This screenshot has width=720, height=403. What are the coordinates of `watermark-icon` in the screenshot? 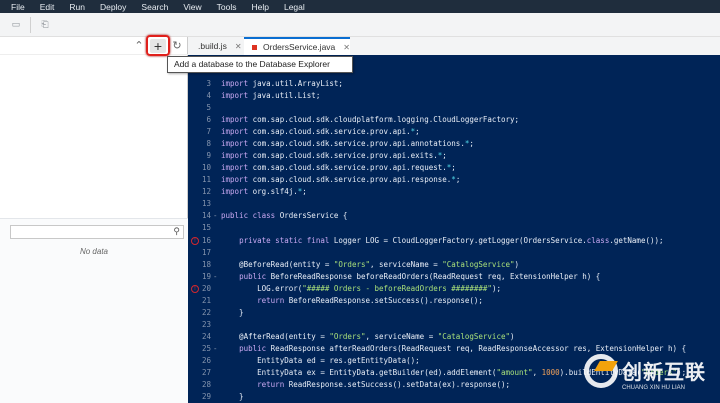 It's located at (601, 371).